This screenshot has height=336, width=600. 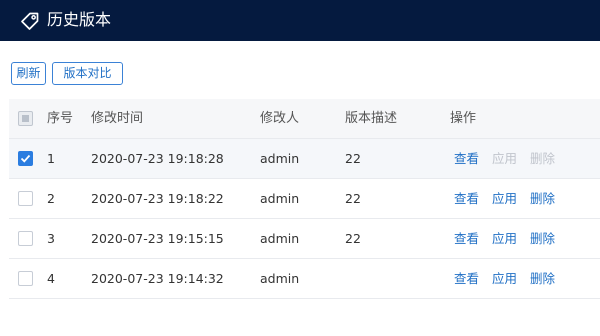 What do you see at coordinates (117, 118) in the screenshot?
I see `column-header-time: 修改时间` at bounding box center [117, 118].